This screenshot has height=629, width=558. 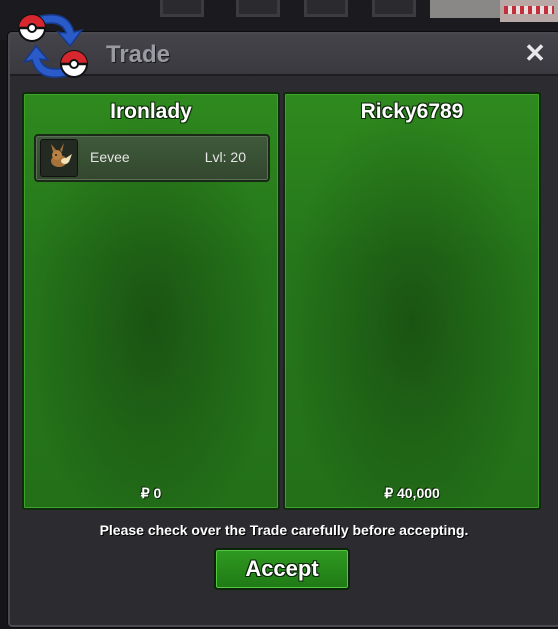 I want to click on right-trader-name: Ricky6789, so click(x=412, y=111).